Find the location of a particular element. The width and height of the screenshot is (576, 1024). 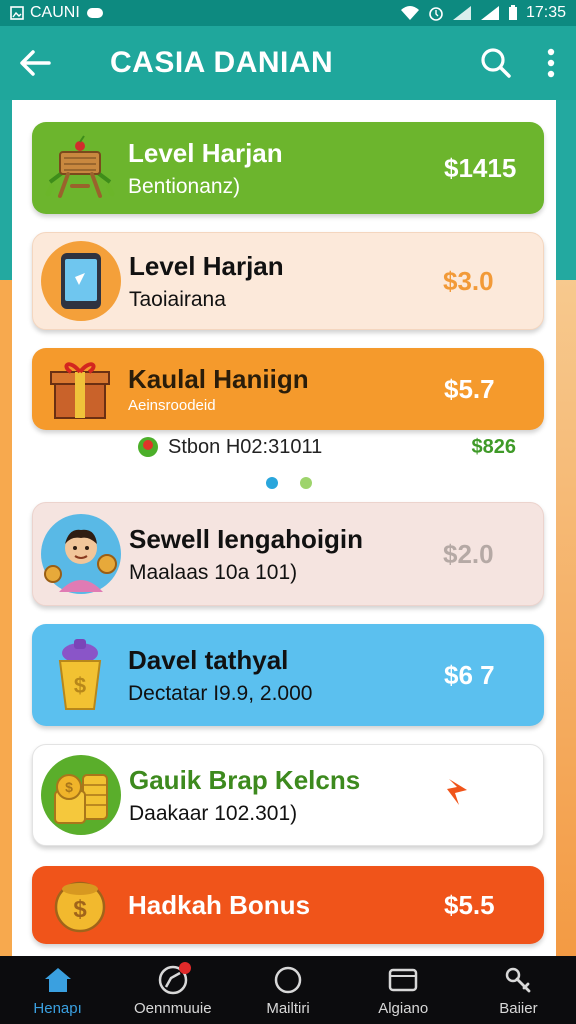

card-subtitle: Aeinsroodeid is located at coordinates (172, 405).